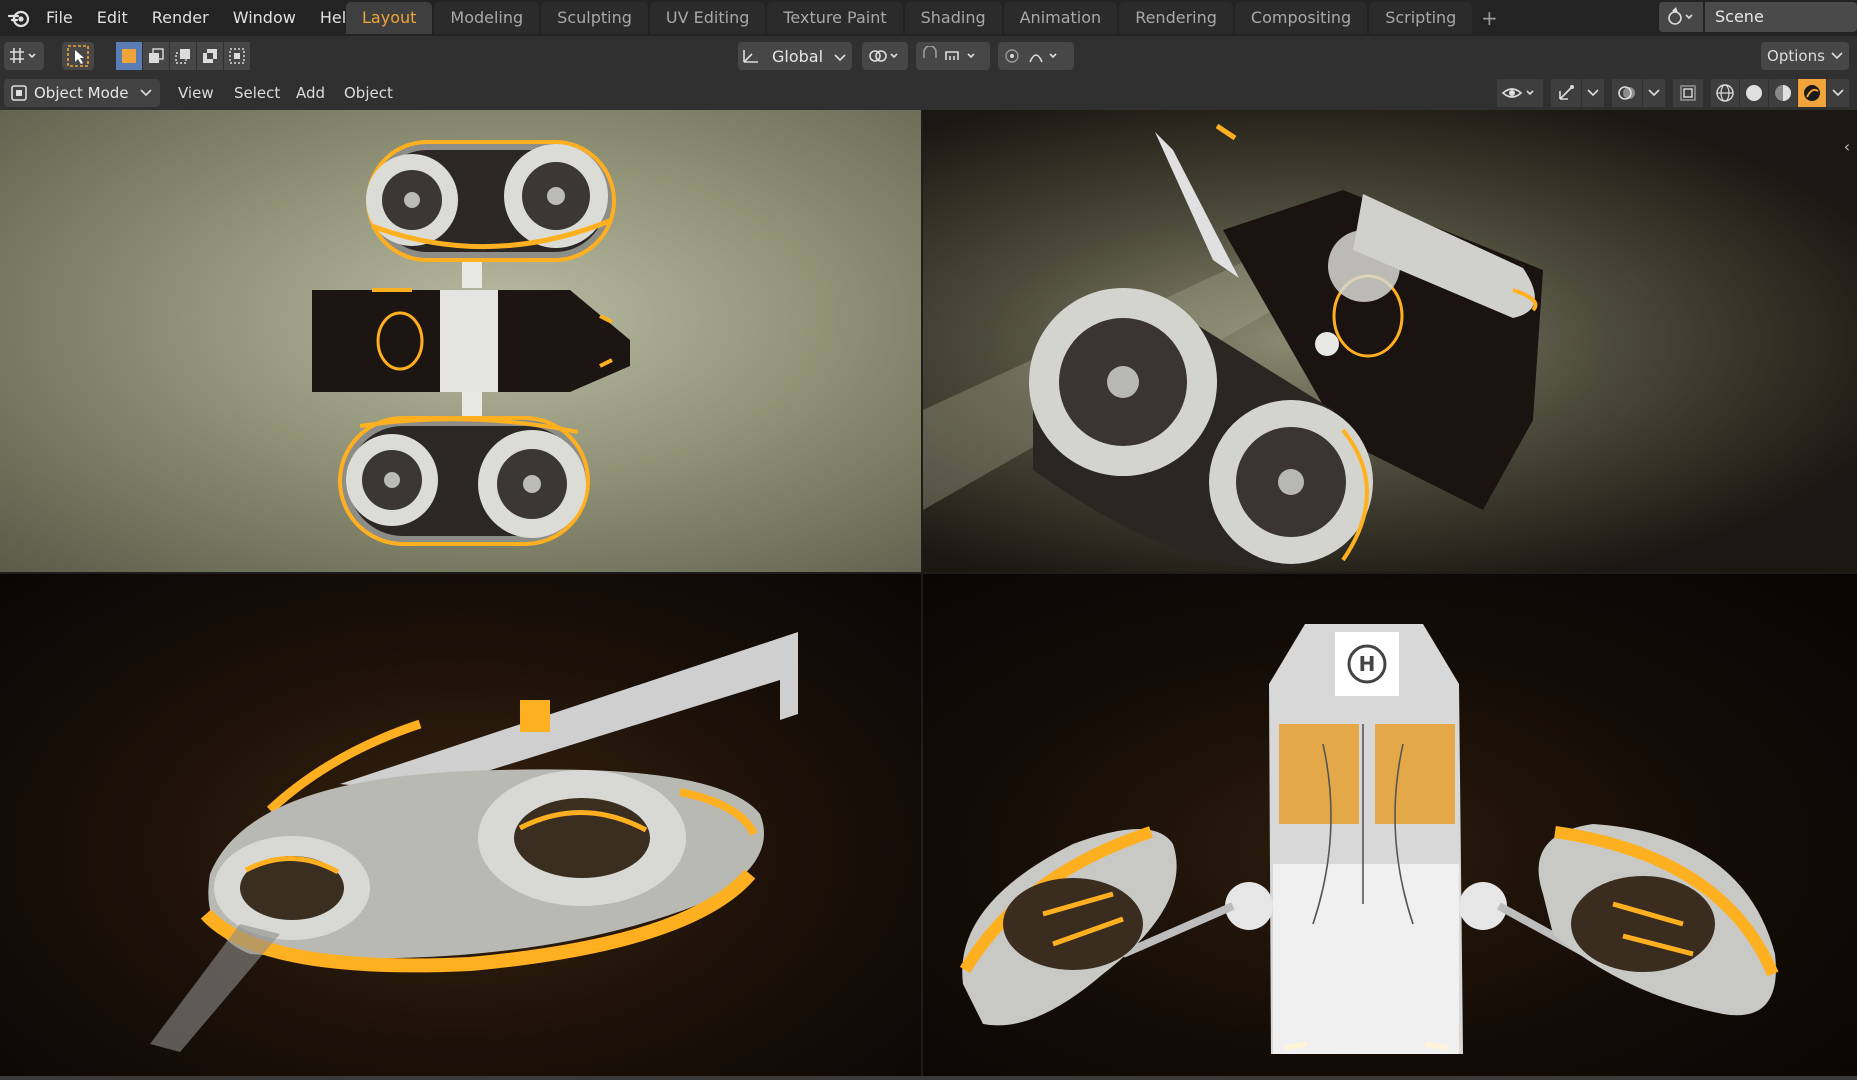  Describe the element at coordinates (1681, 17) in the screenshot. I see `scene-icon` at that location.